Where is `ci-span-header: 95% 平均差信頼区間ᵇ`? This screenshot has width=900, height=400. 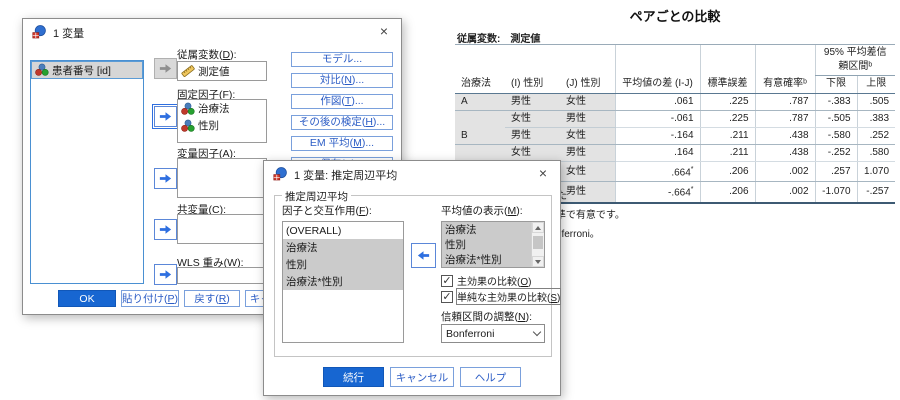
ci-span-header: 95% 平均差信頼区間ᵇ is located at coordinates (855, 60).